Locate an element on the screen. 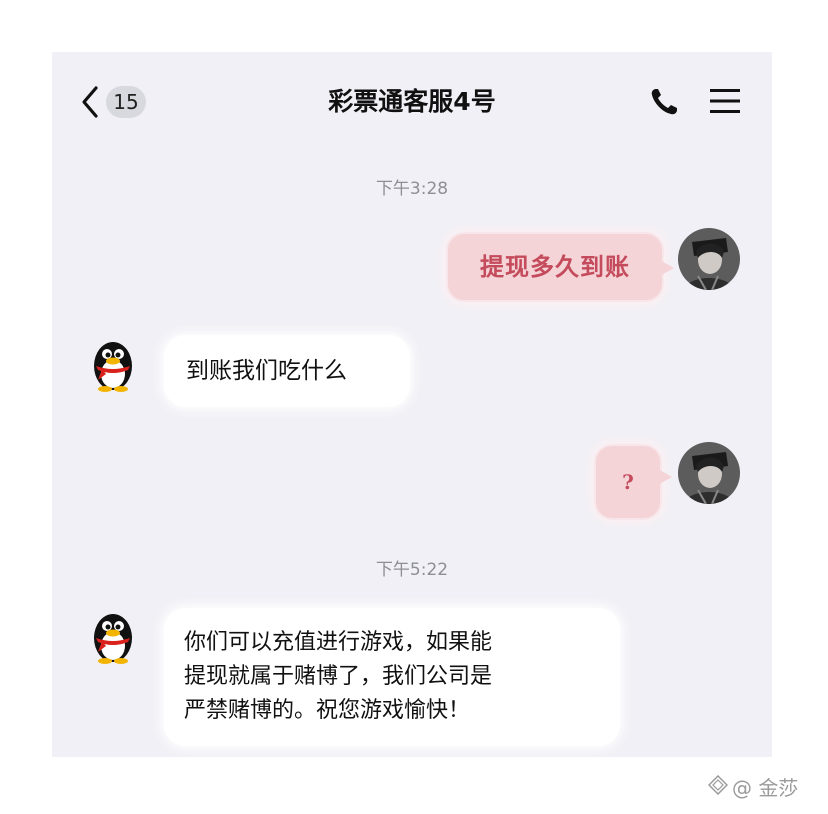 The image size is (828, 814). sent-message-bubble: ? is located at coordinates (628, 482).